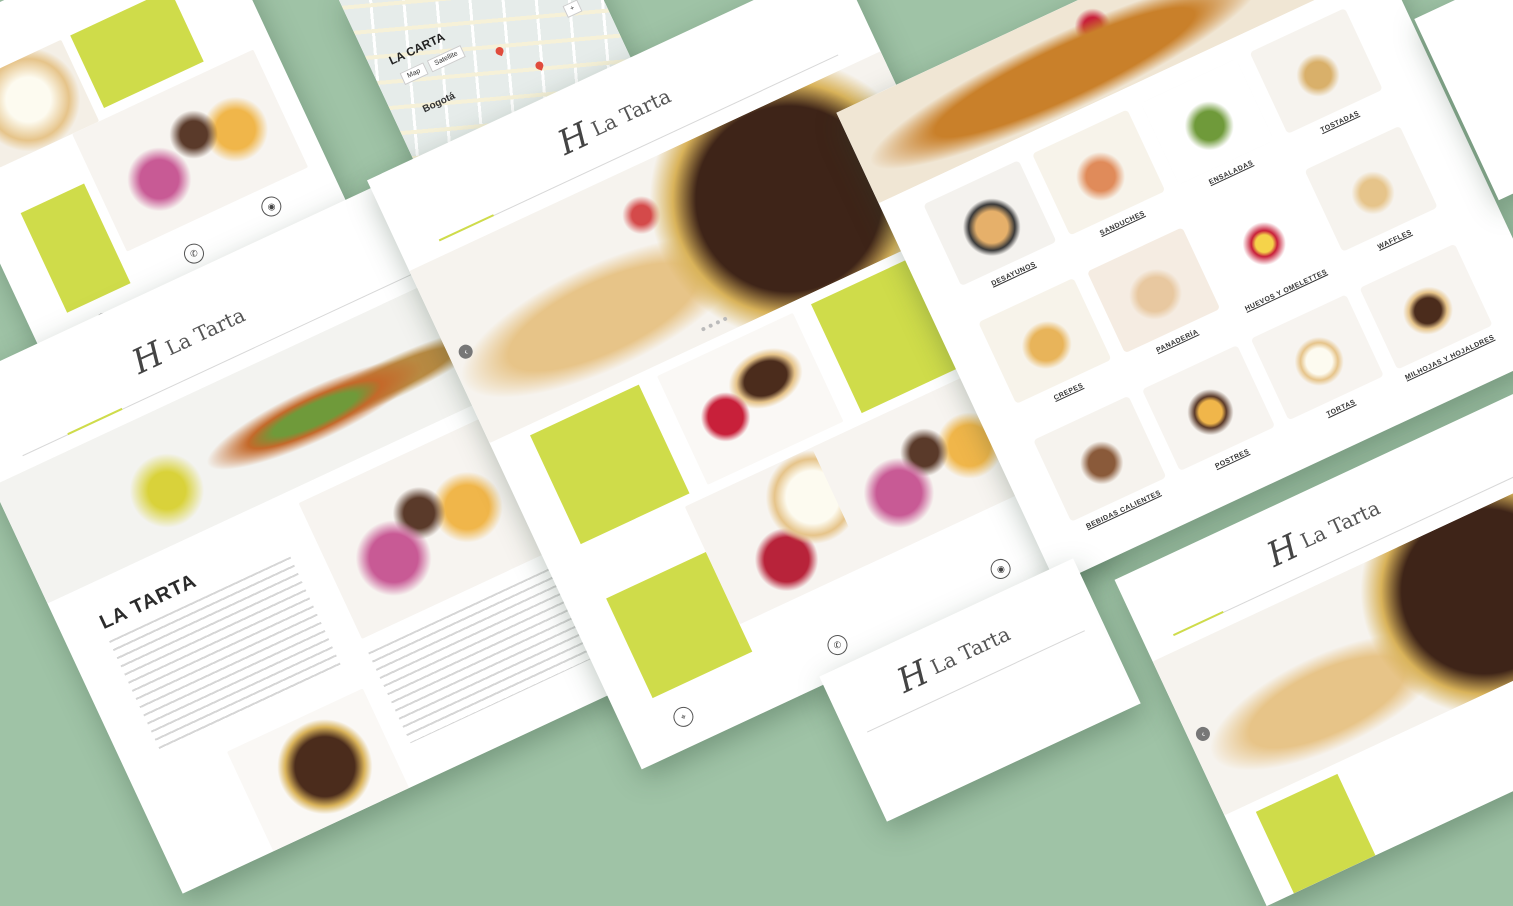 The width and height of the screenshot is (1513, 906). What do you see at coordinates (318, 770) in the screenshot?
I see `chocolate-cake-photo` at bounding box center [318, 770].